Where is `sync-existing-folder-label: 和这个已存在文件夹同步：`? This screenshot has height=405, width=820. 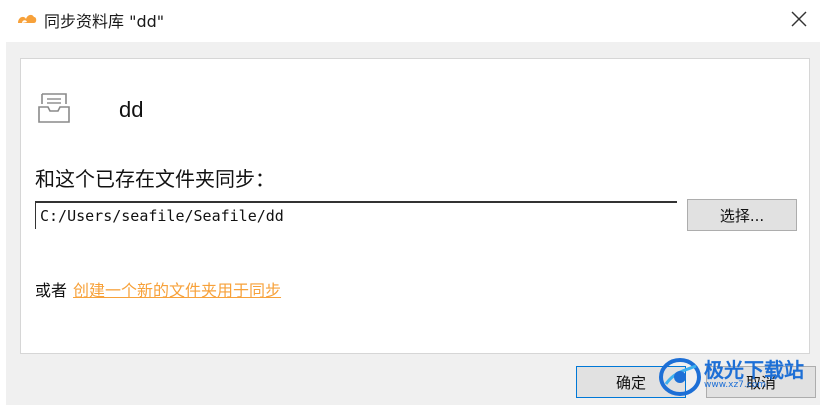 sync-existing-folder-label: 和这个已存在文件夹同步： is located at coordinates (155, 179).